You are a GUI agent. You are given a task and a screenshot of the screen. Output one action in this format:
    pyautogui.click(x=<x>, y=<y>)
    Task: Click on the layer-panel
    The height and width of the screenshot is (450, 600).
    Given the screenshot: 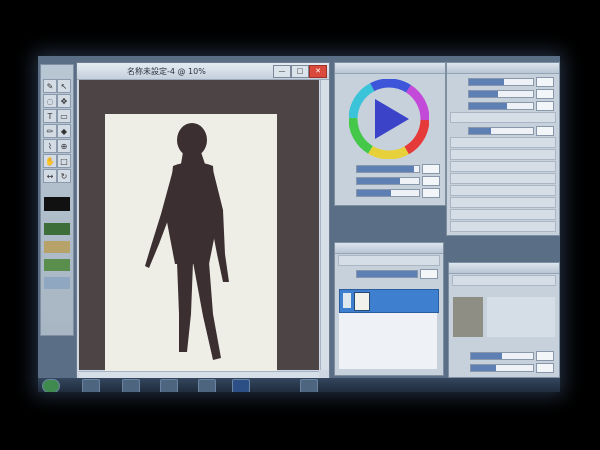 What is the action you would take?
    pyautogui.click(x=389, y=309)
    